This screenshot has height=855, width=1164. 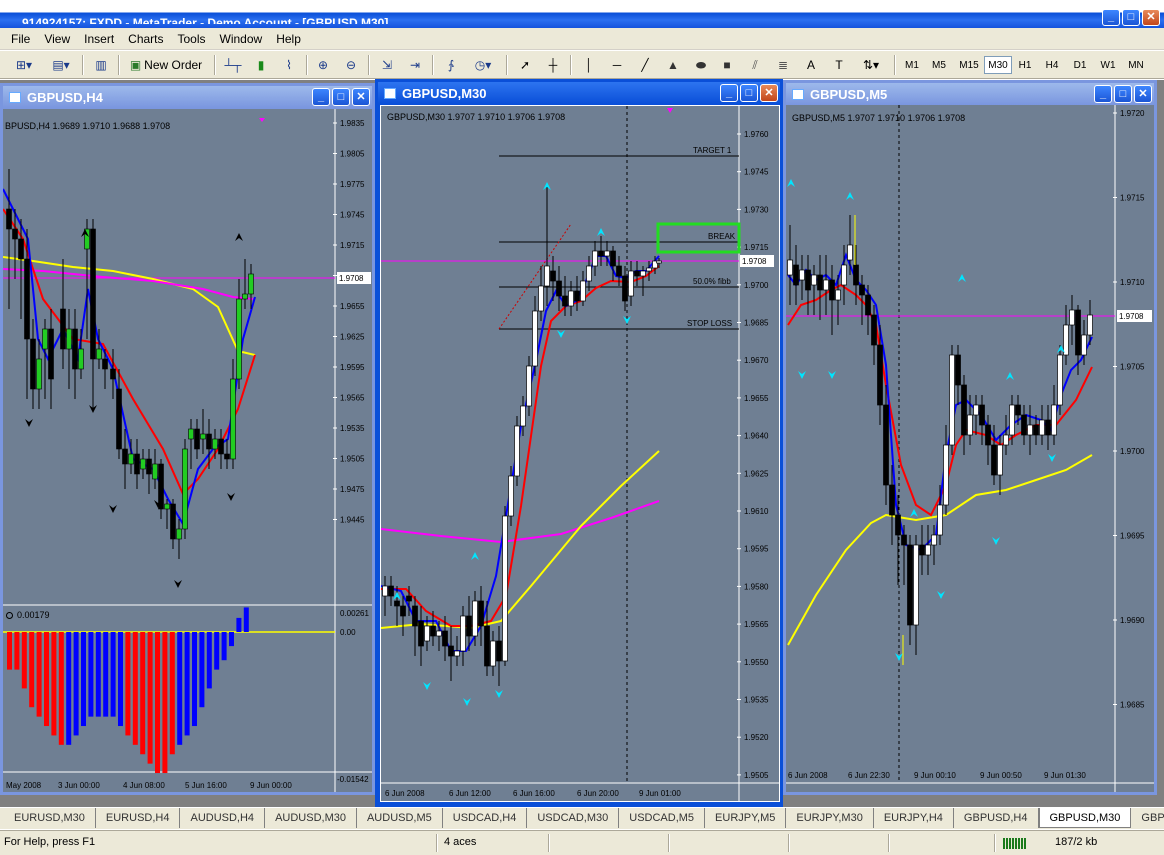 I want to click on ellipse-icon: ⬬, so click(x=701, y=65).